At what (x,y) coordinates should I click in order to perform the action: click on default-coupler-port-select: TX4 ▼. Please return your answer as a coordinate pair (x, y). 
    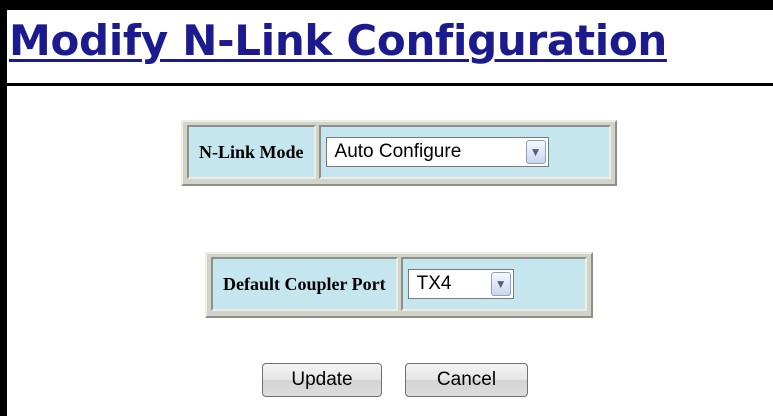
    Looking at the image, I should click on (460, 284).